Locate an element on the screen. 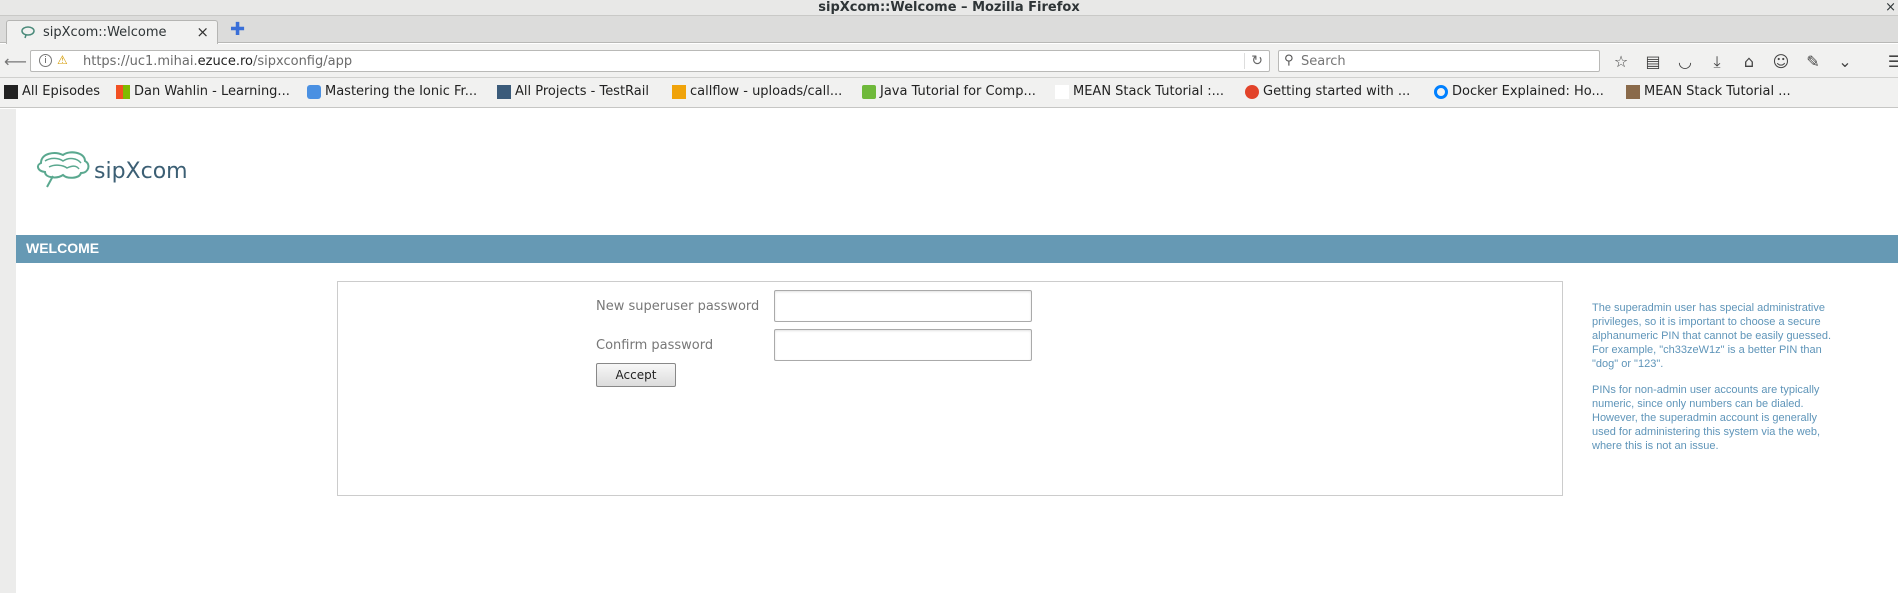 The height and width of the screenshot is (593, 1898). digitalocean-icon is located at coordinates (1441, 91).